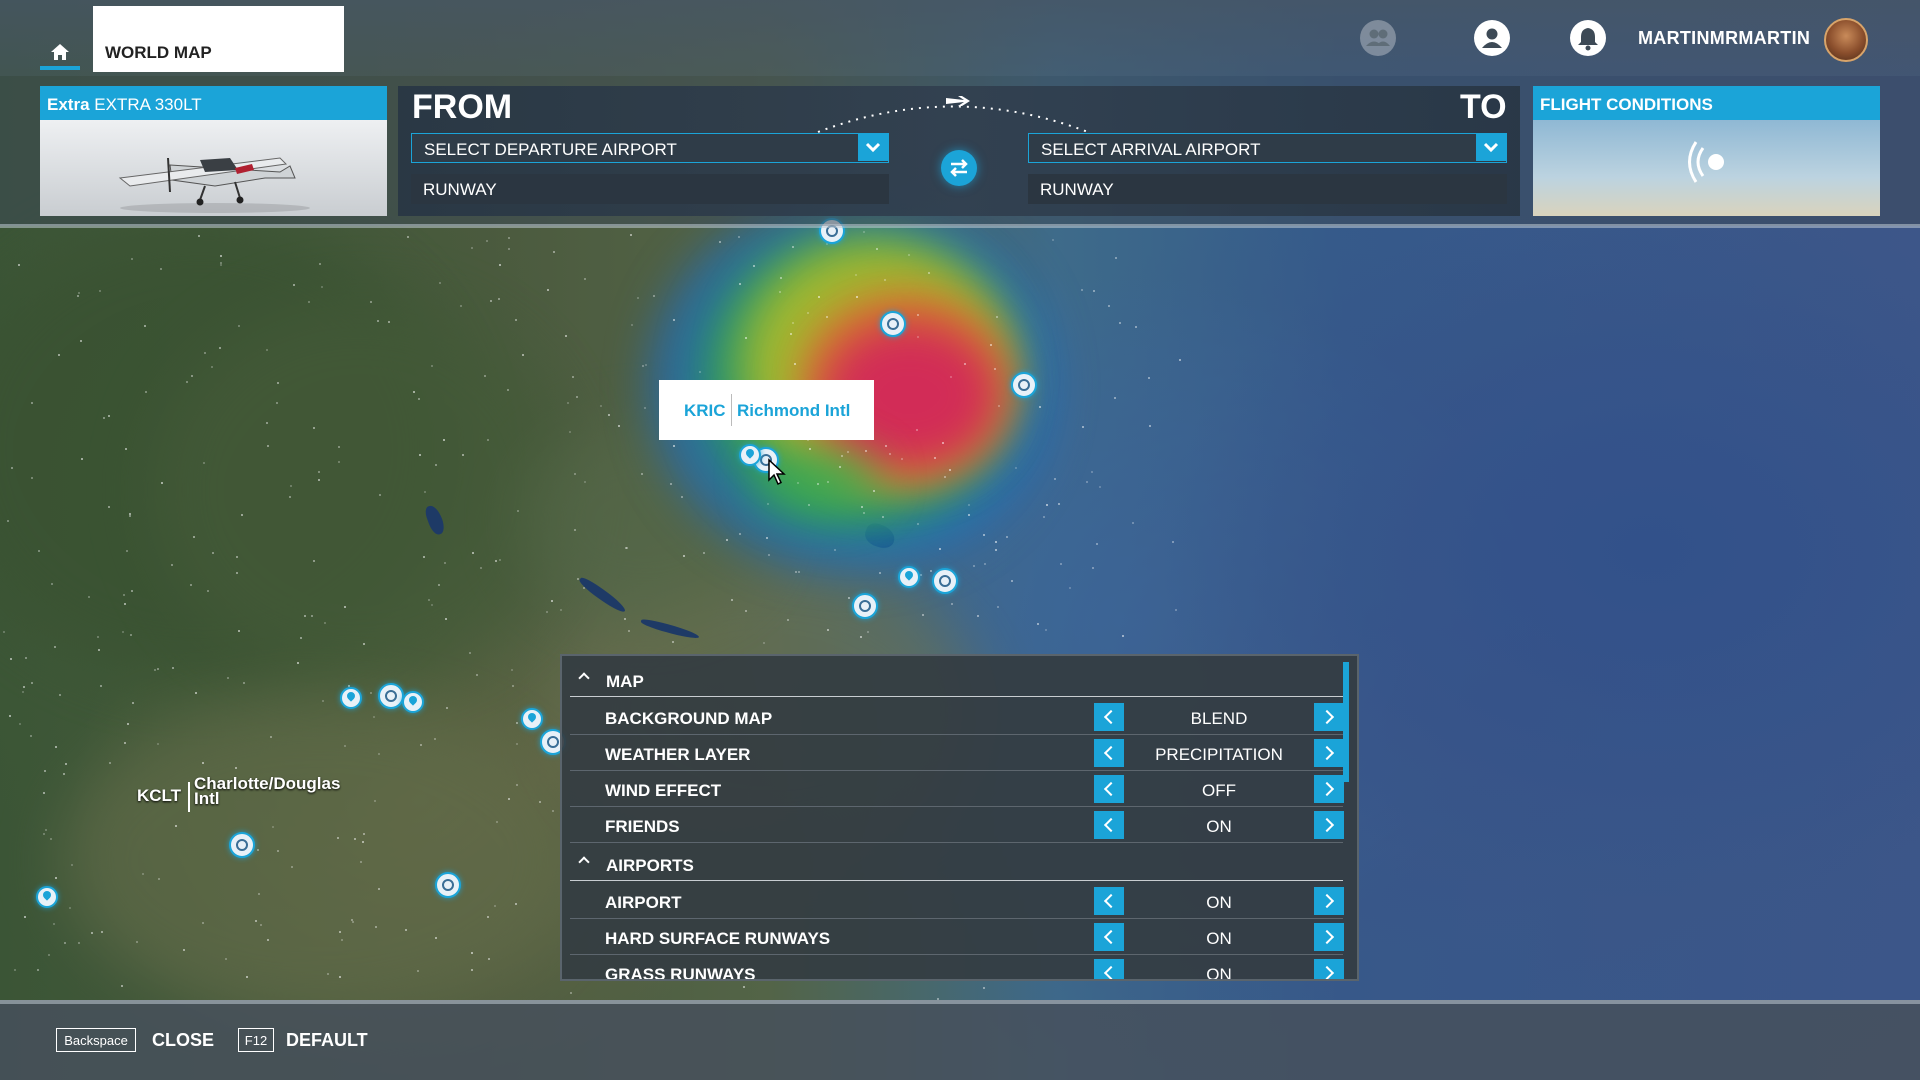 This screenshot has width=1920, height=1080. Describe the element at coordinates (957, 901) in the screenshot. I see `setting-row-airport: AIRPORT ON` at that location.